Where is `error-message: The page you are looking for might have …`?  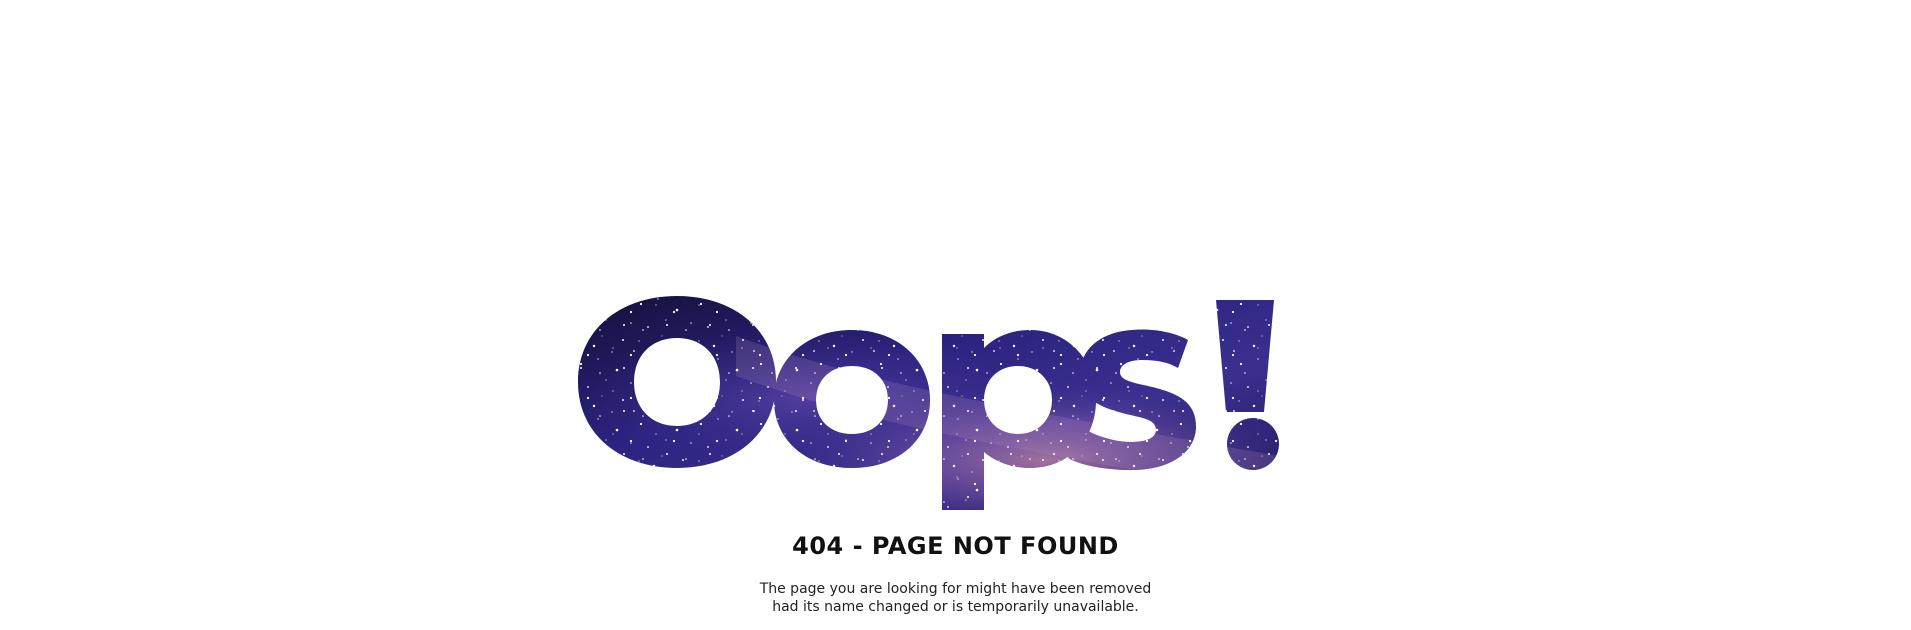 error-message: The page you are looking for might have … is located at coordinates (956, 598).